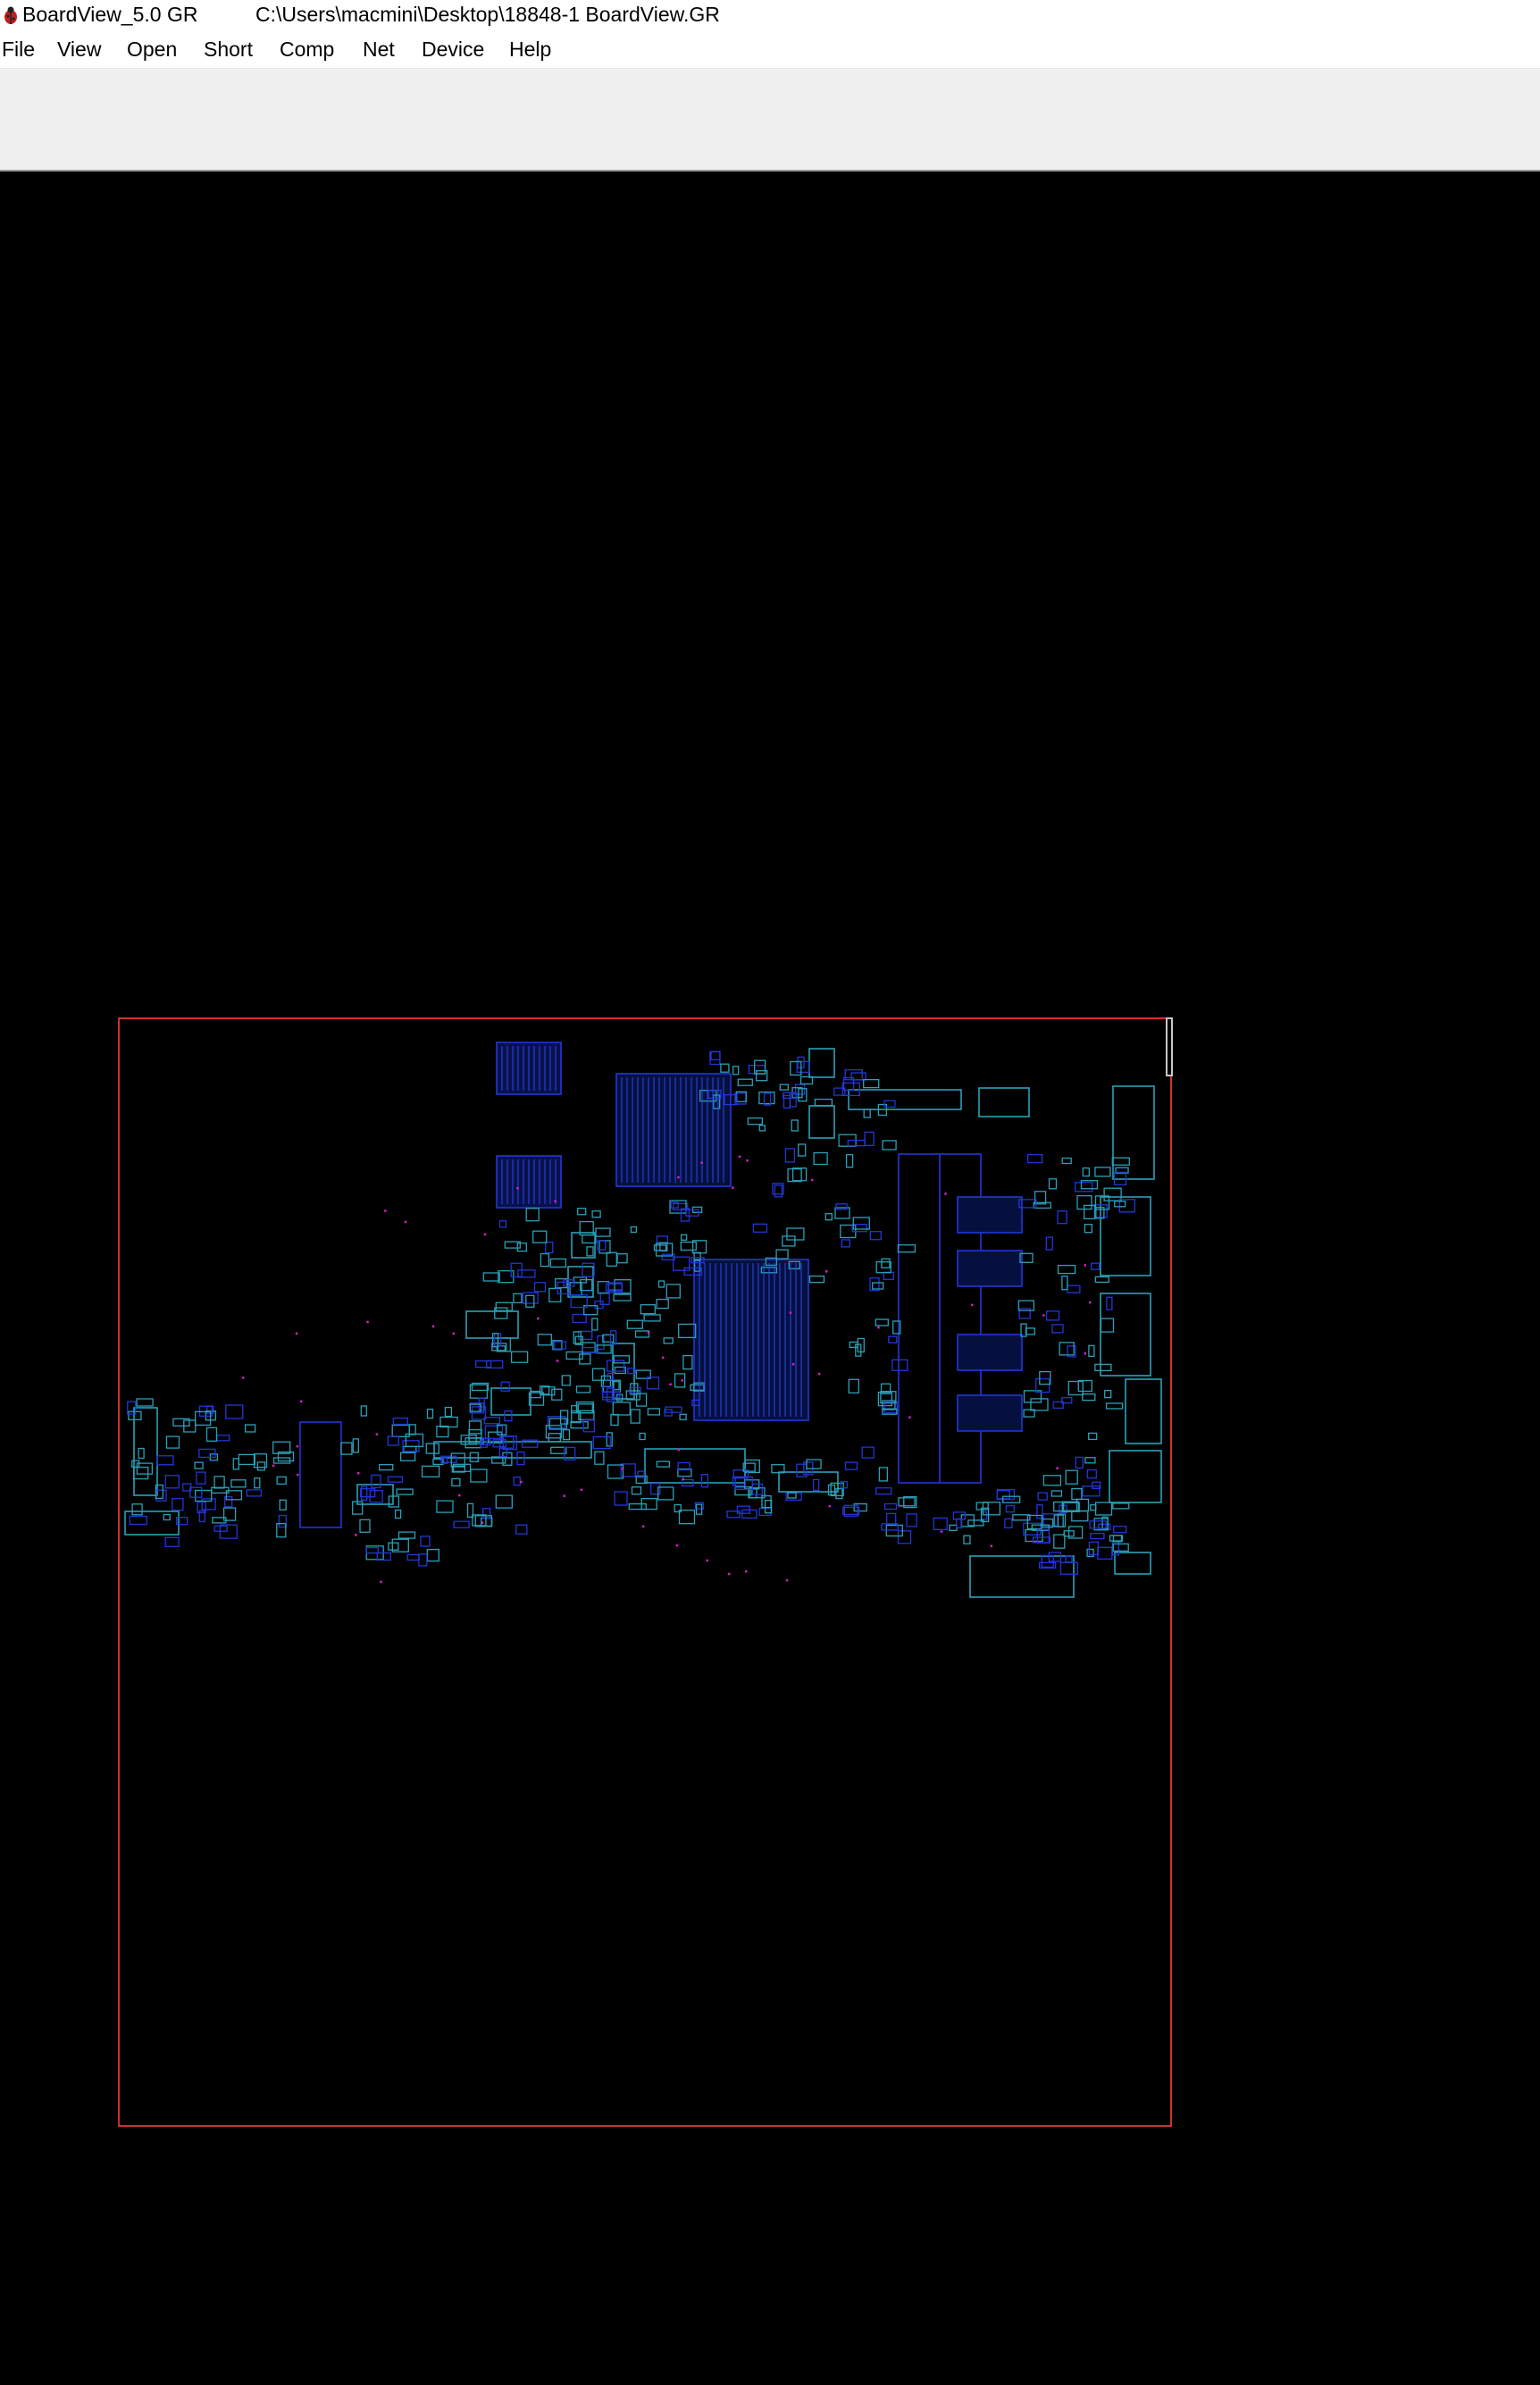  What do you see at coordinates (229, 50) in the screenshot?
I see `menu-short: Short` at bounding box center [229, 50].